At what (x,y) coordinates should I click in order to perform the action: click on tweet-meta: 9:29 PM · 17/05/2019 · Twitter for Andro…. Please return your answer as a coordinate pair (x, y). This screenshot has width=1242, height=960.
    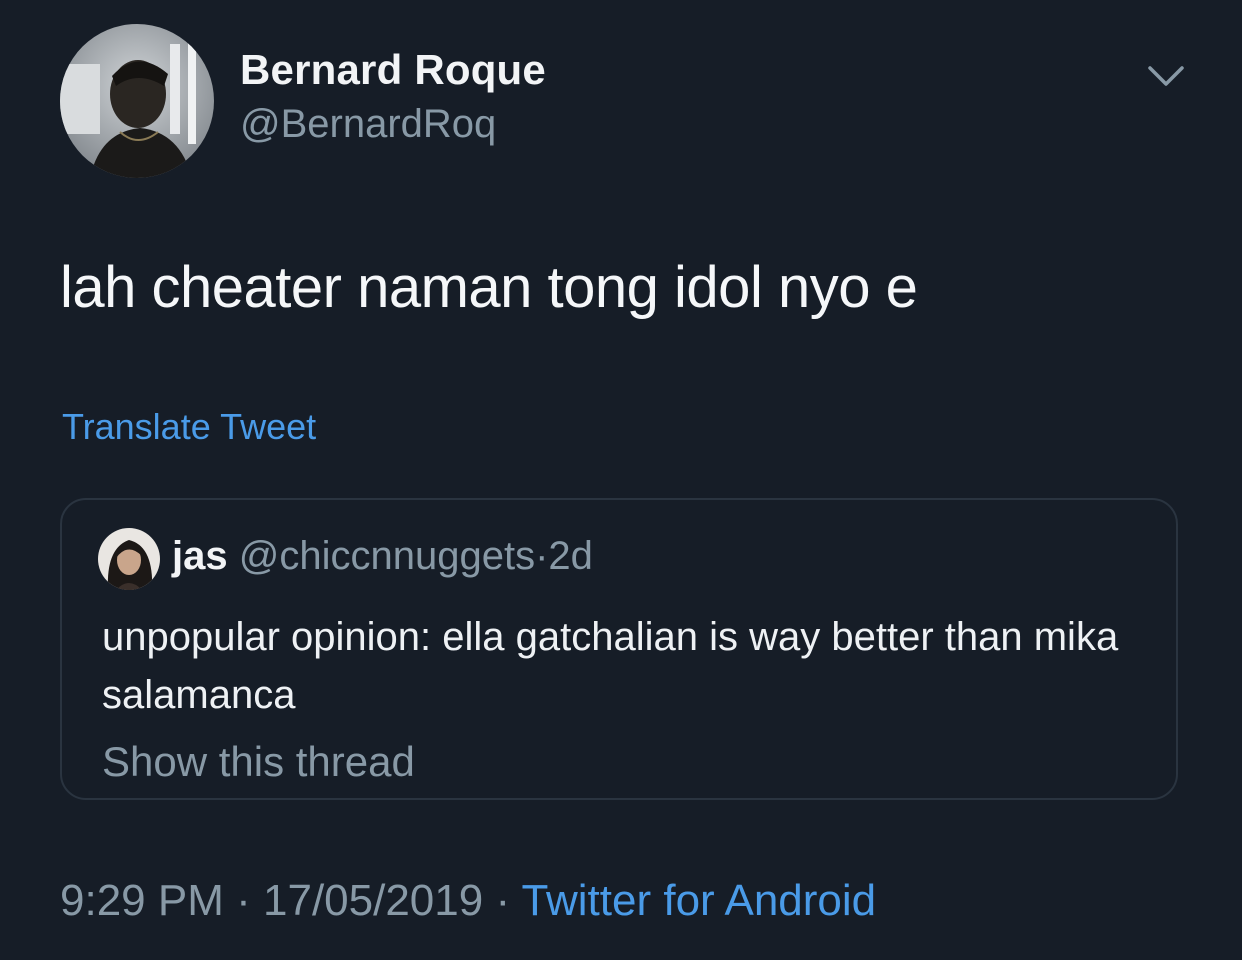
    Looking at the image, I should click on (468, 901).